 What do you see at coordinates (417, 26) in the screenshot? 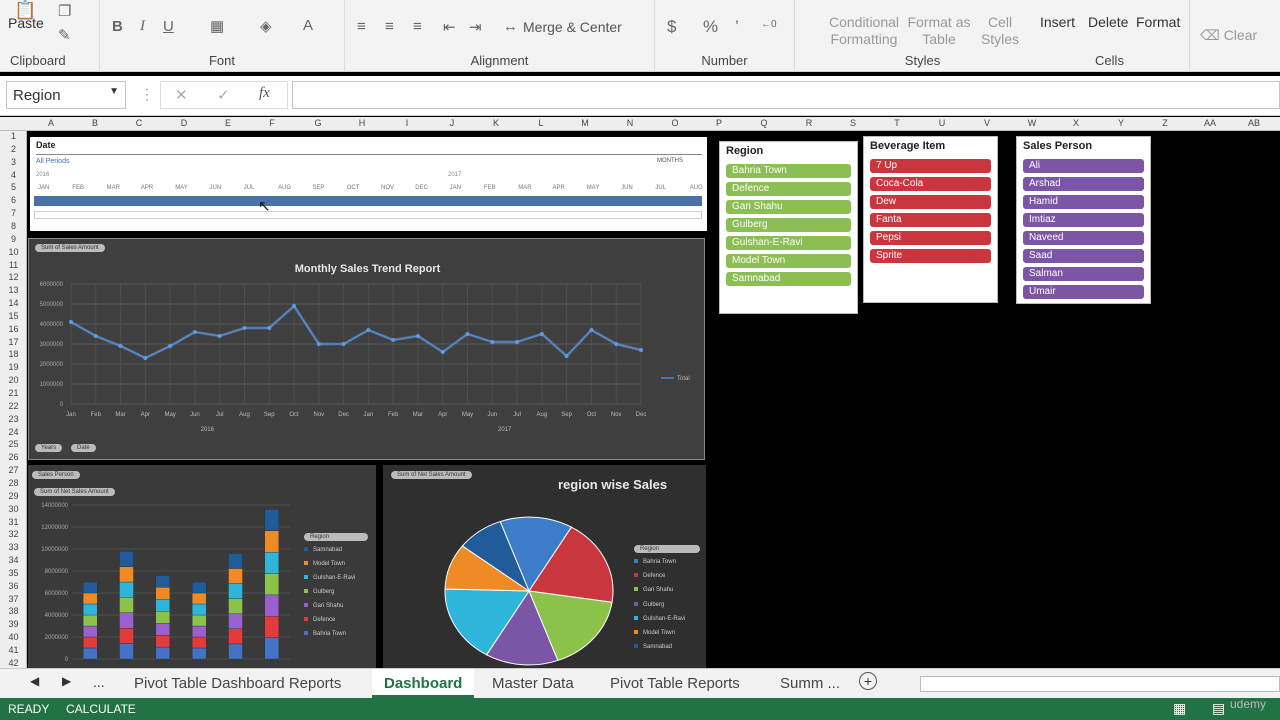
I see `align-right-icon: ≡` at bounding box center [417, 26].